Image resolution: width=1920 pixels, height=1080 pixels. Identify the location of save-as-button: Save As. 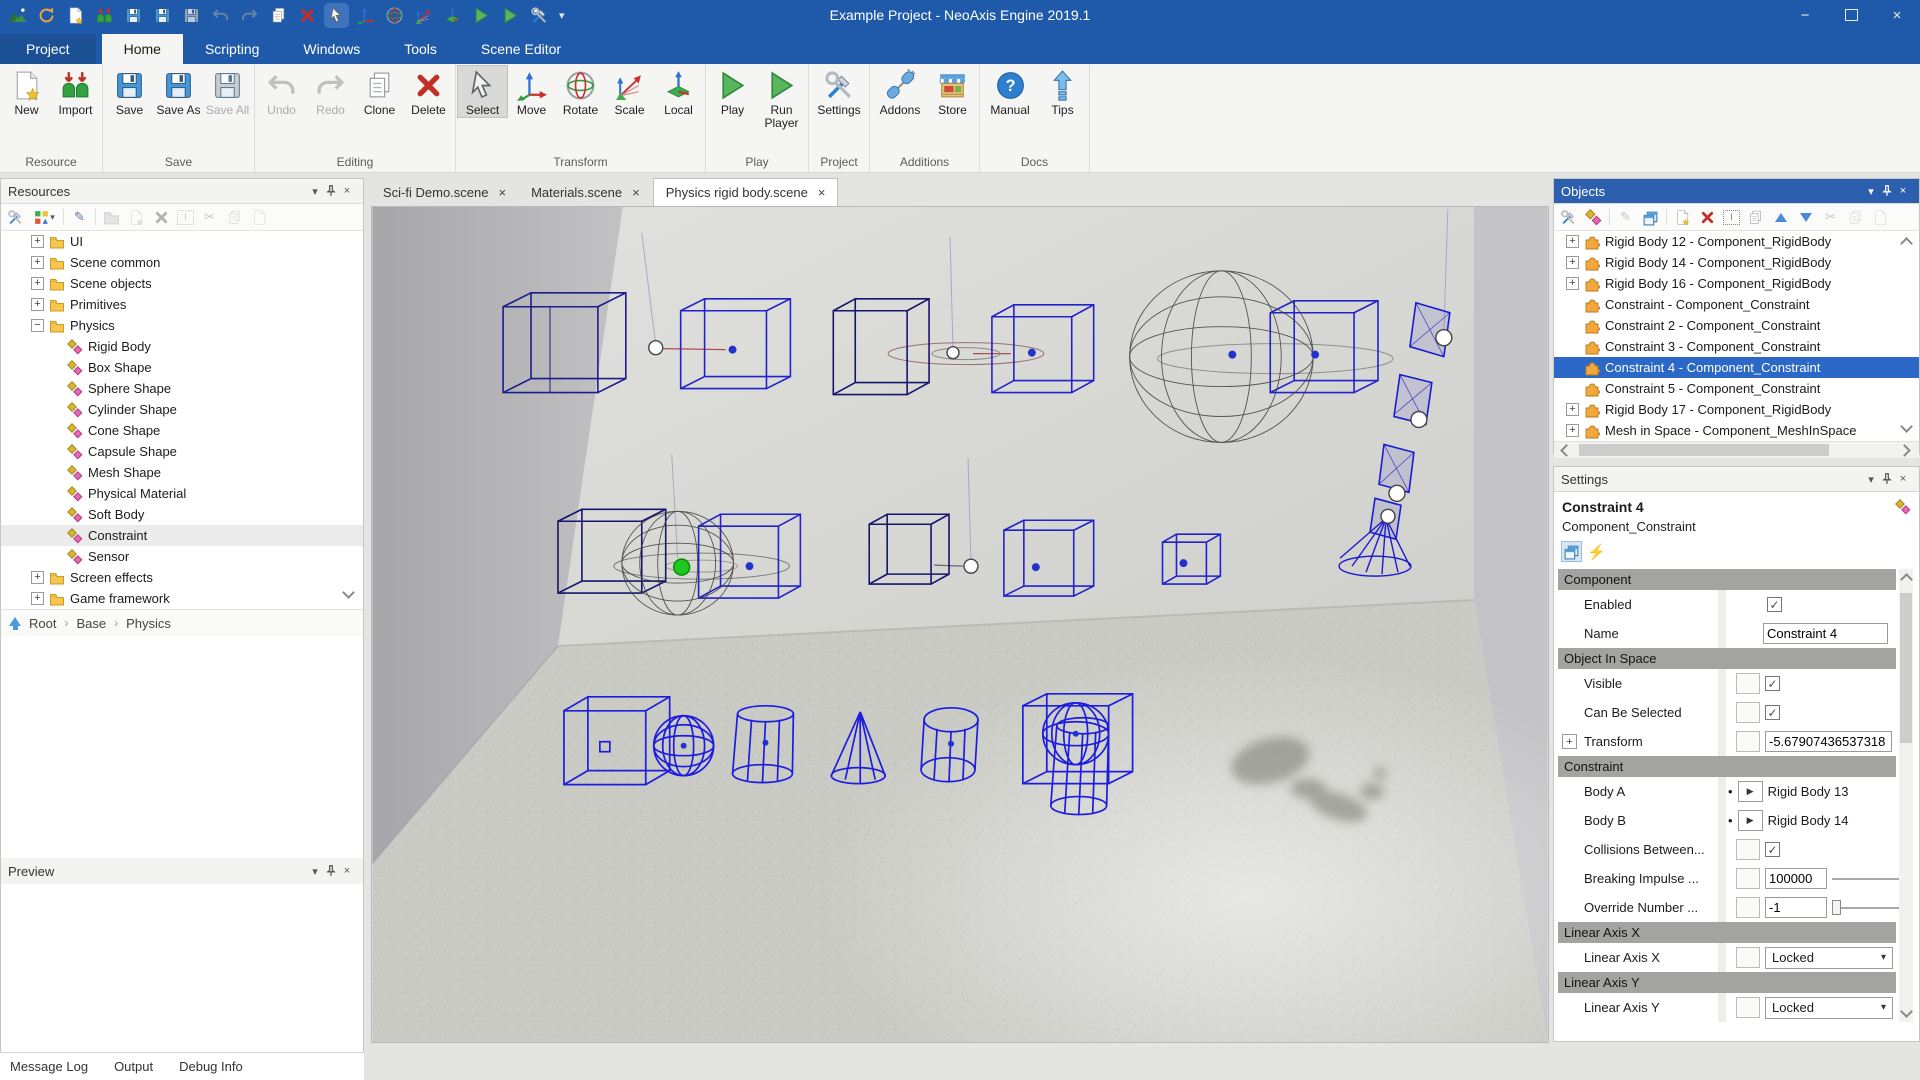
(178, 91).